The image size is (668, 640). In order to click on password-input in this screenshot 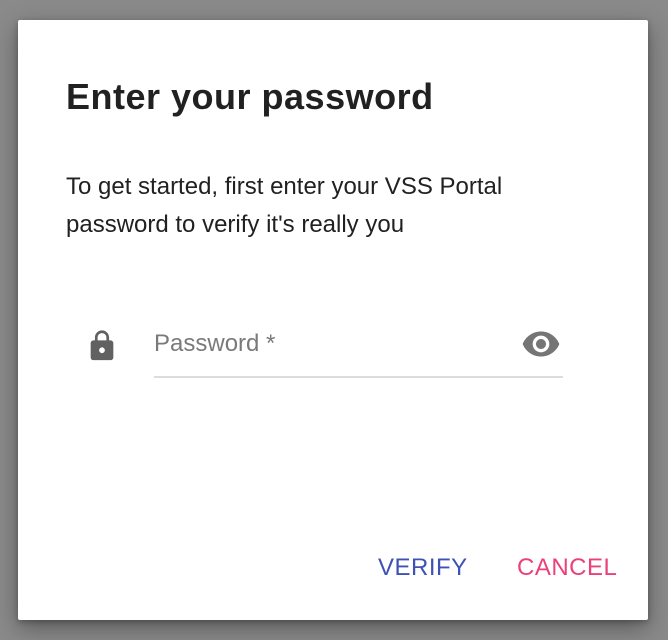, I will do `click(334, 344)`.